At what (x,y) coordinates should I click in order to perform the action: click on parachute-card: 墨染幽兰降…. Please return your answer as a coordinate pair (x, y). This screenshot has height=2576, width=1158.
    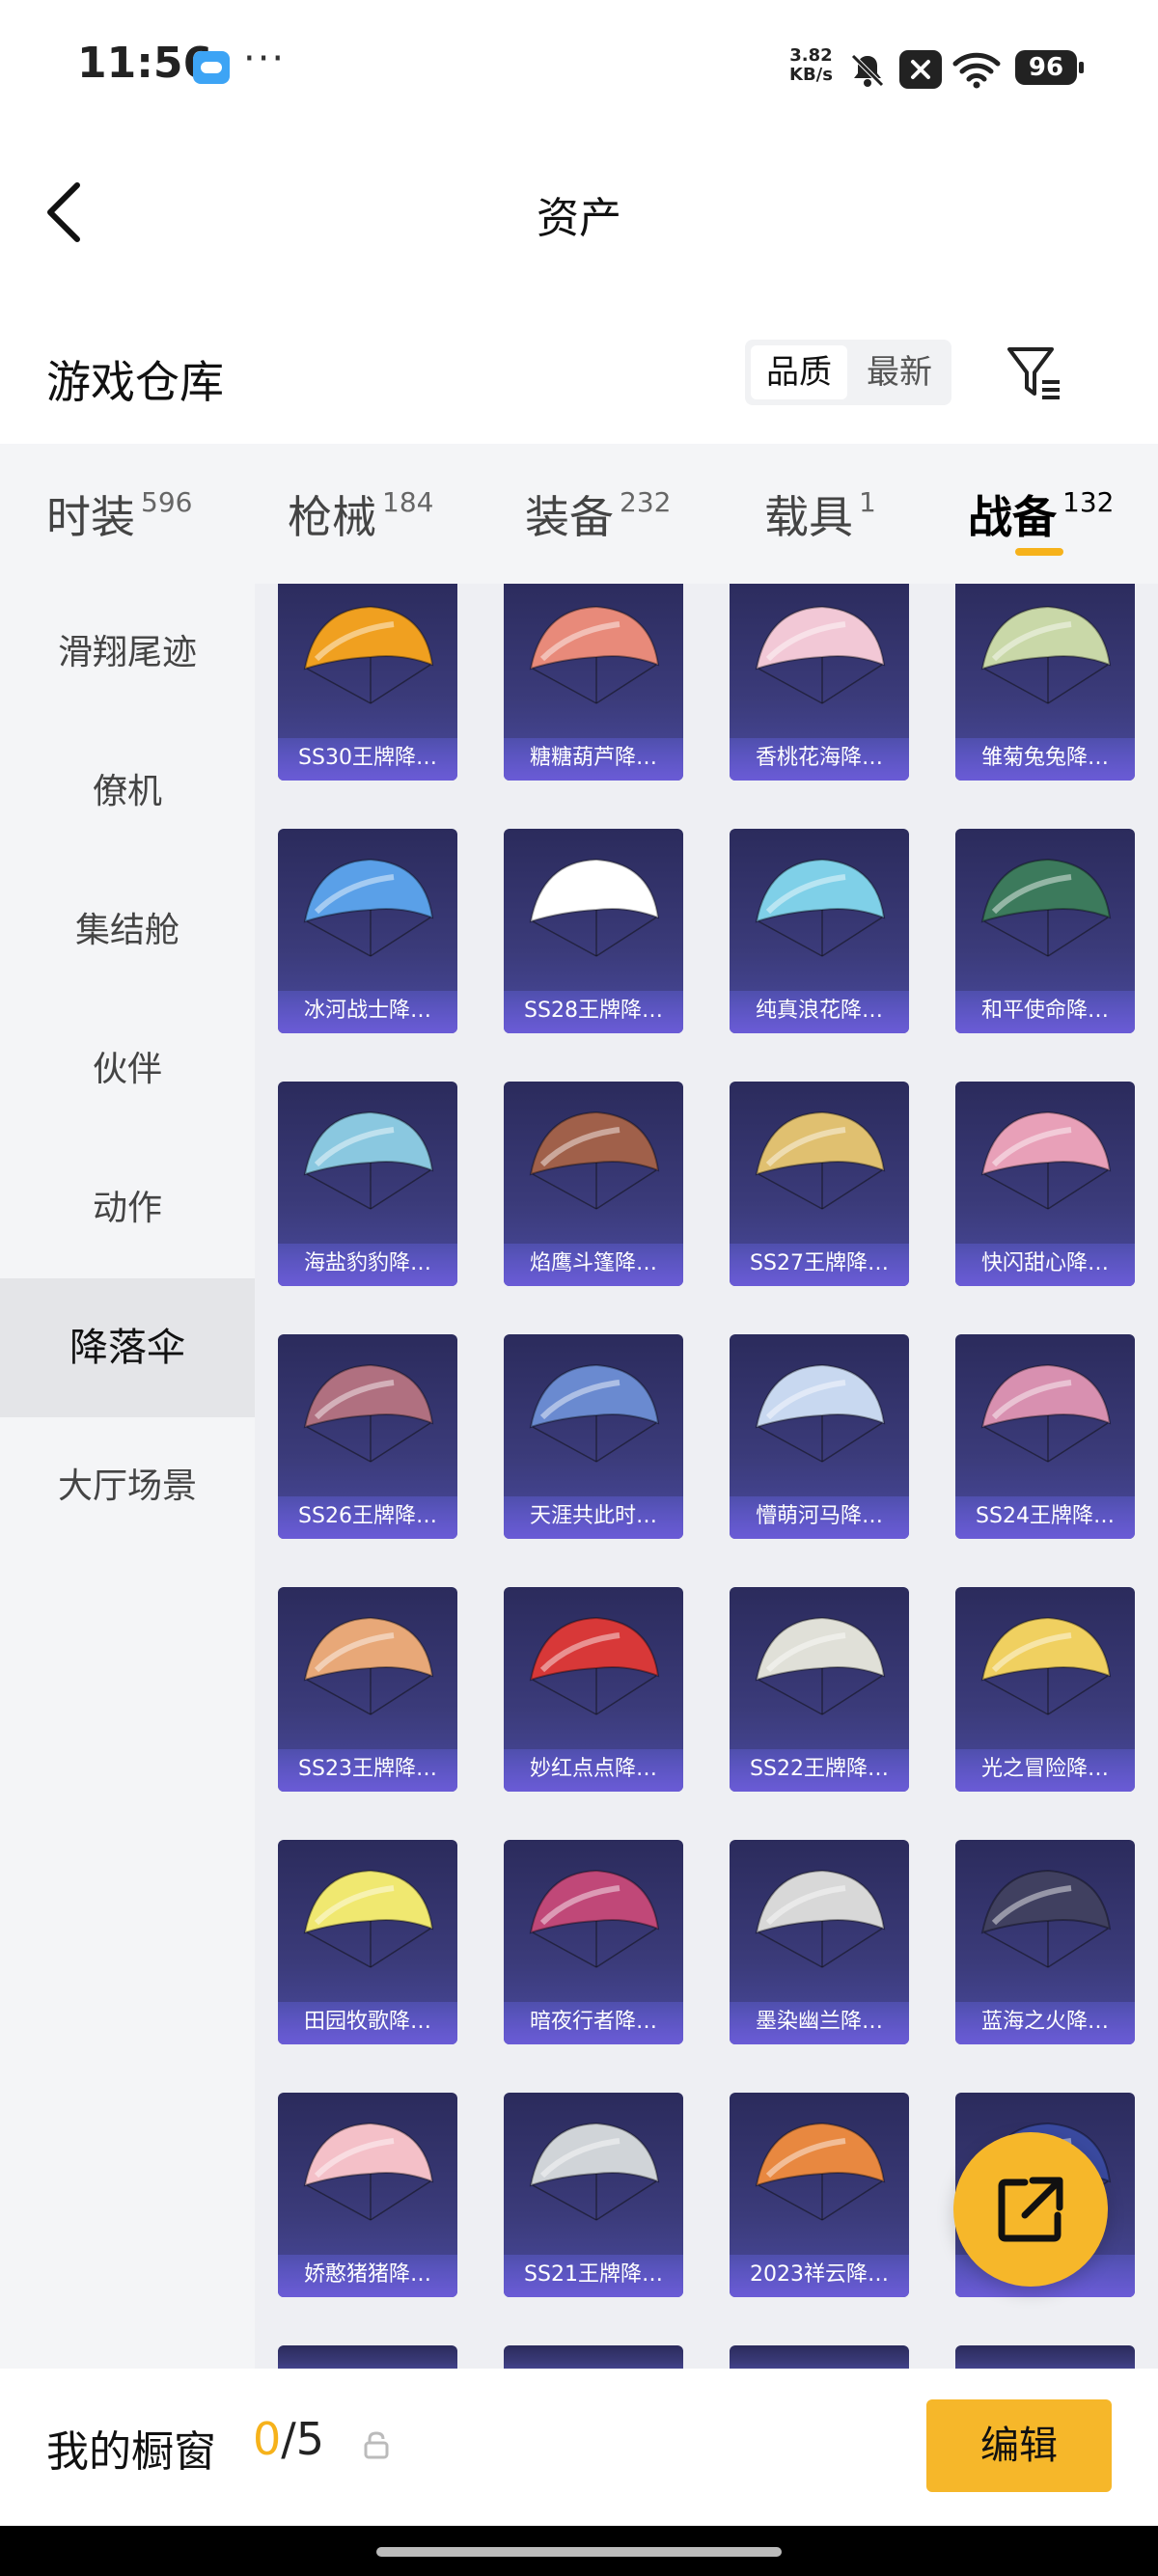
    Looking at the image, I should click on (819, 1942).